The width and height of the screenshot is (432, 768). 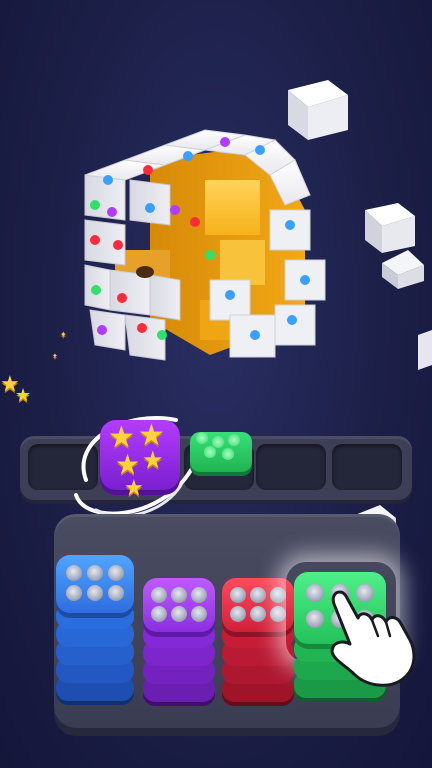 What do you see at coordinates (373, 638) in the screenshot?
I see `pointing-hand-icon` at bounding box center [373, 638].